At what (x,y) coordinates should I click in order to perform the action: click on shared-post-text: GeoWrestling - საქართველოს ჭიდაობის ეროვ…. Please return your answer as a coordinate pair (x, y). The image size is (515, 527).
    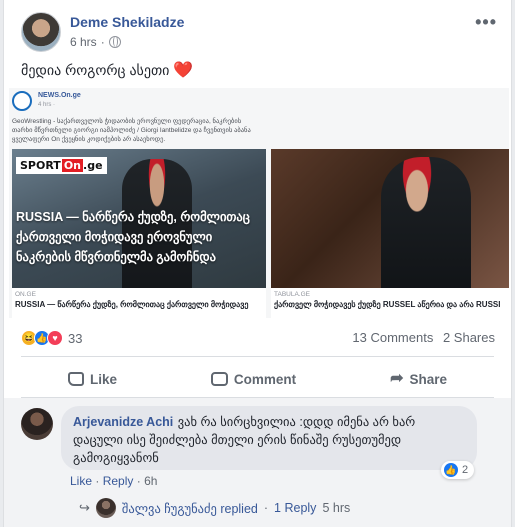
    Looking at the image, I should click on (131, 130).